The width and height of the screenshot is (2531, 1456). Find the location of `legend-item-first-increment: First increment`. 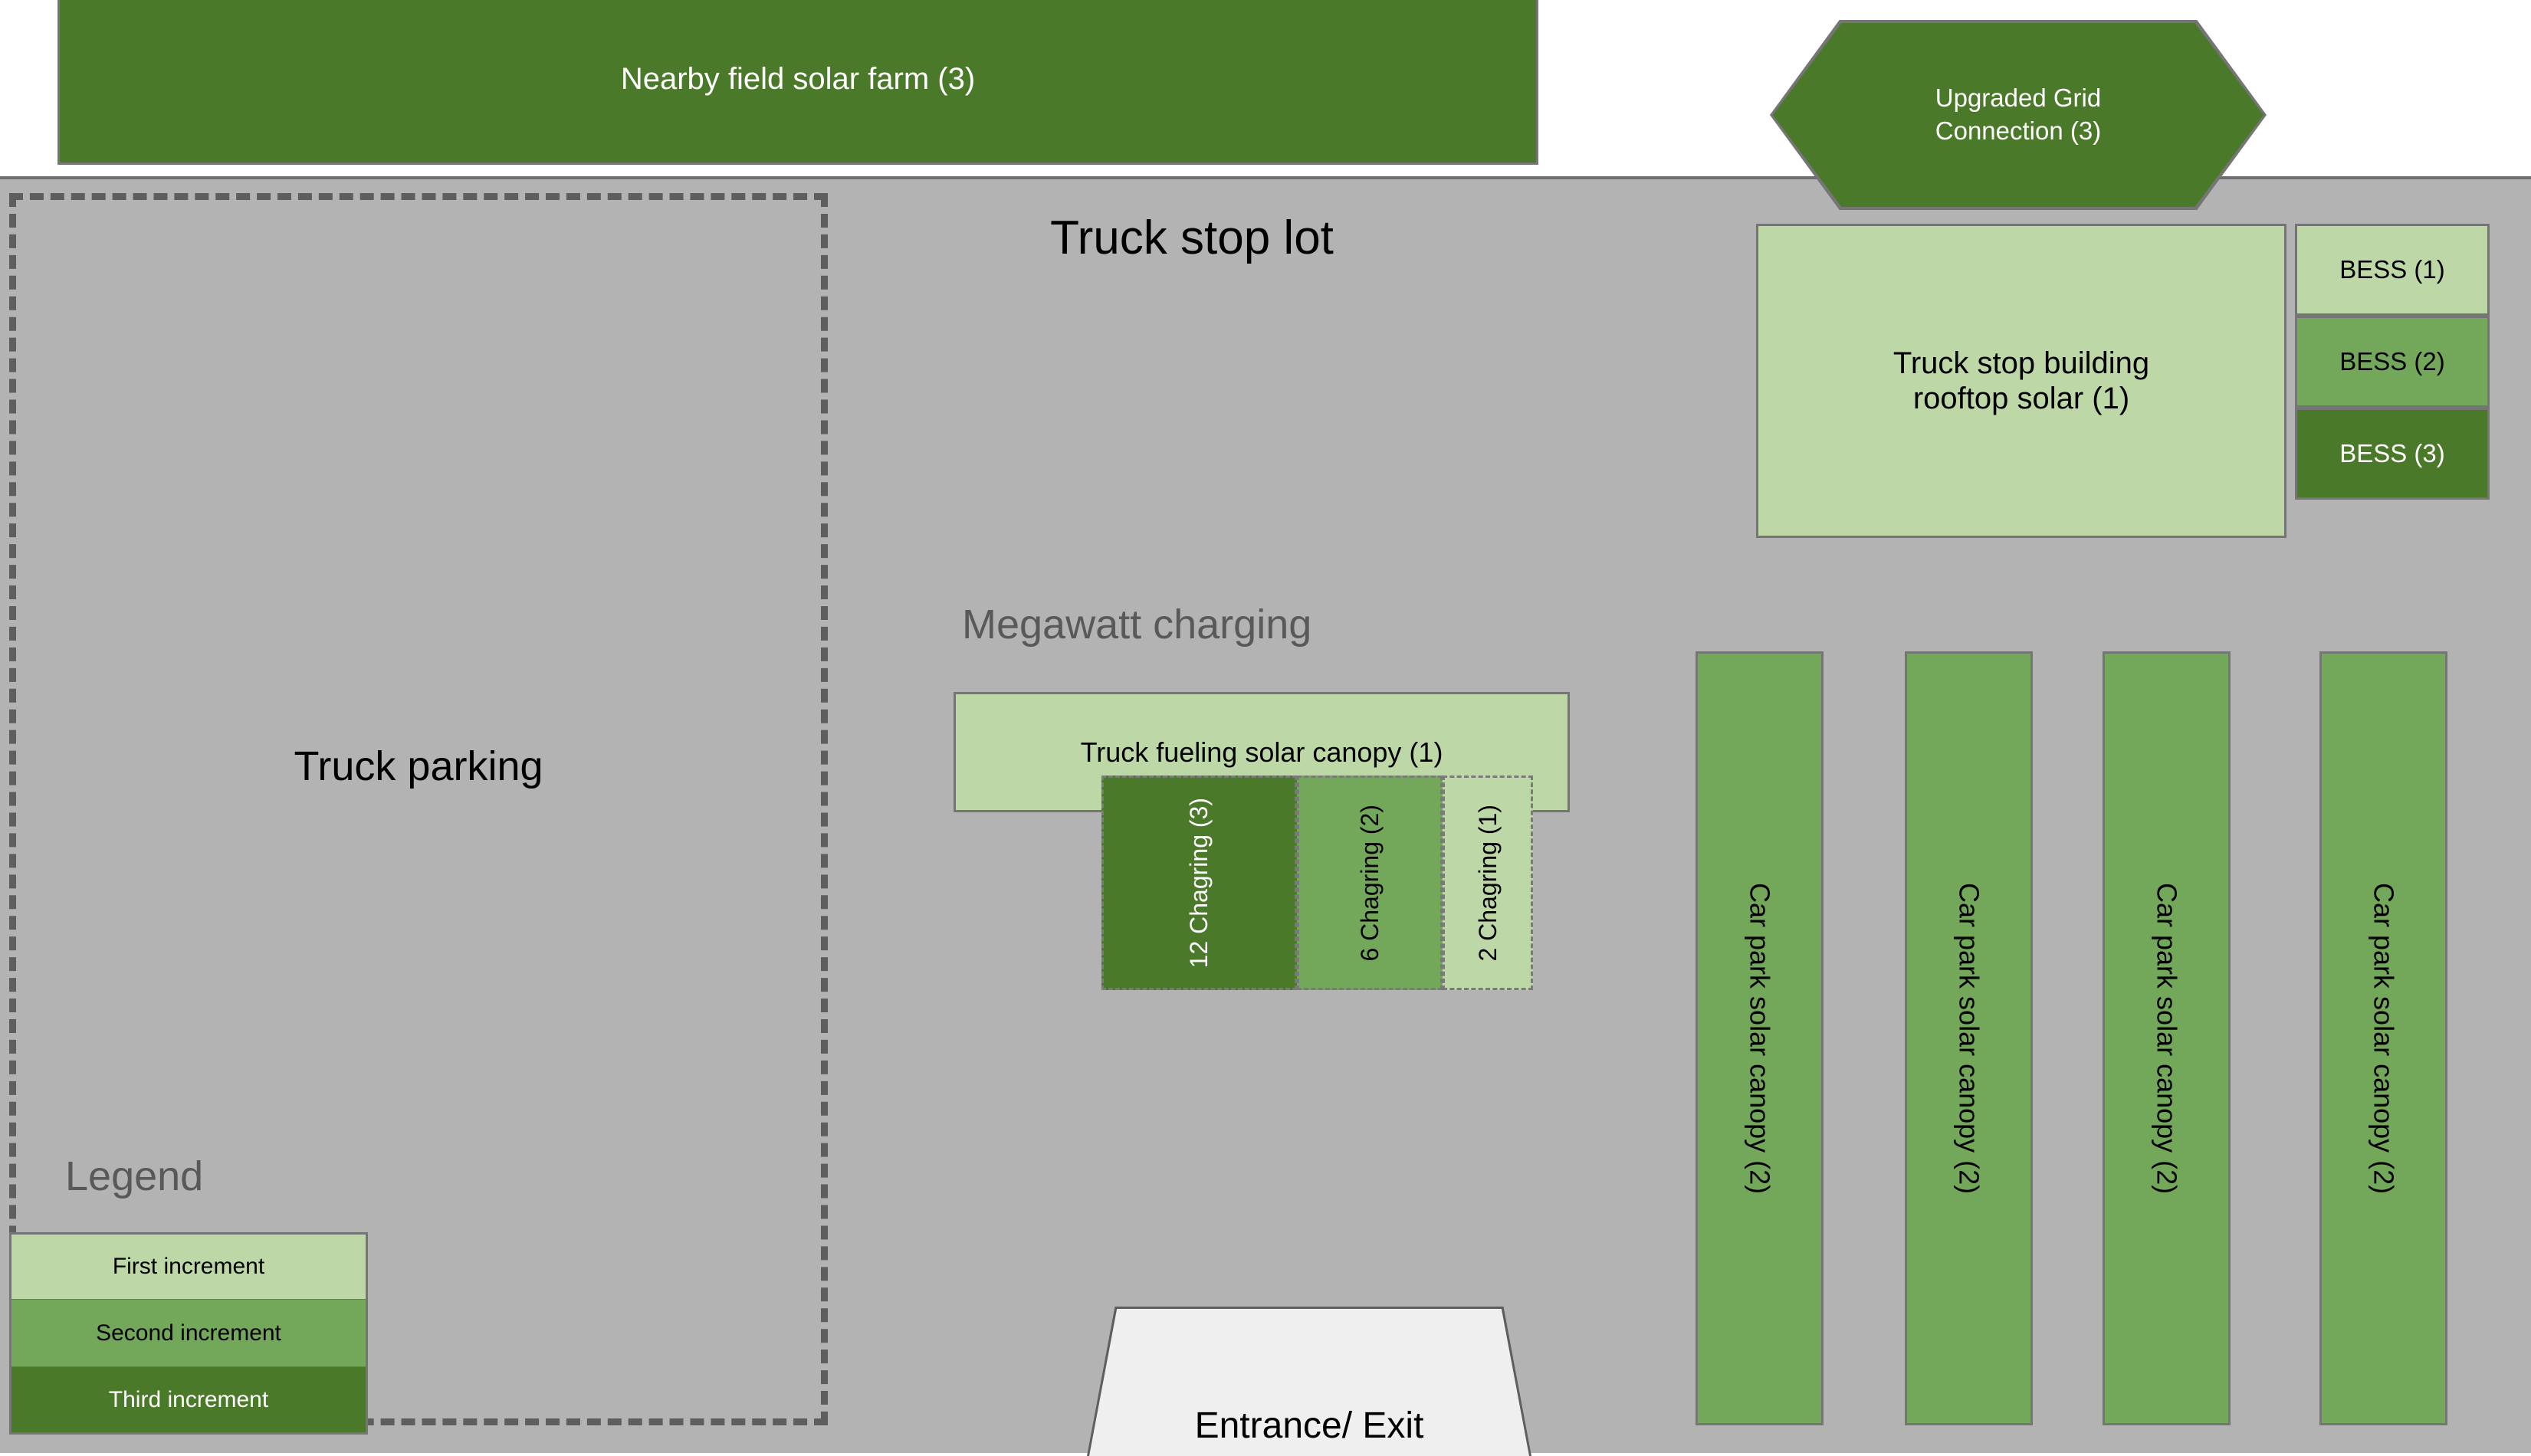

legend-item-first-increment: First increment is located at coordinates (188, 1266).